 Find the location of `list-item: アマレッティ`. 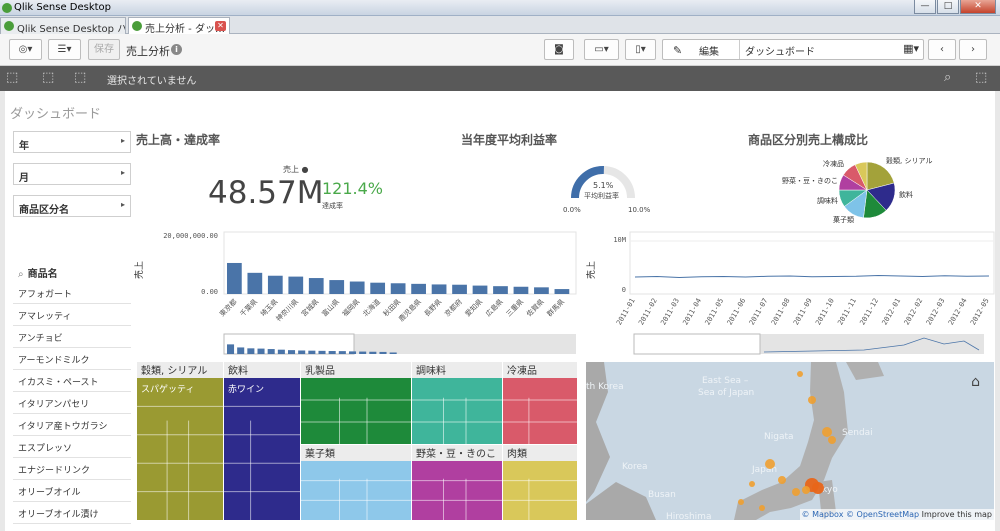

list-item: アマレッティ is located at coordinates (72, 315).